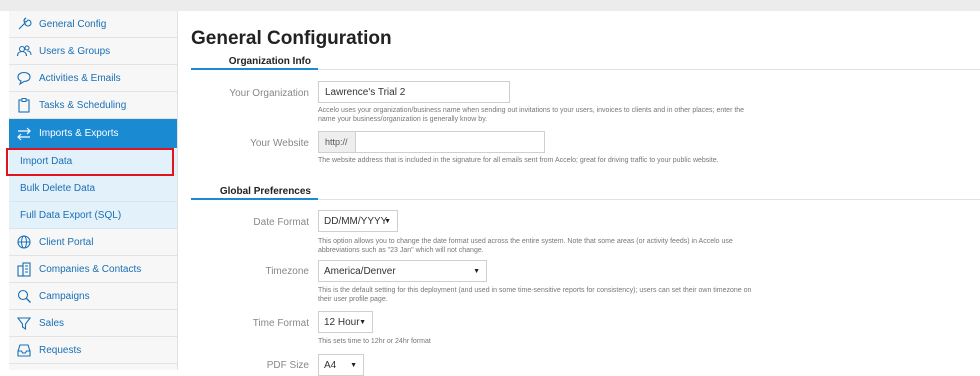 The height and width of the screenshot is (376, 980). What do you see at coordinates (93, 323) in the screenshot?
I see `sidebar-item-sales: Sales` at bounding box center [93, 323].